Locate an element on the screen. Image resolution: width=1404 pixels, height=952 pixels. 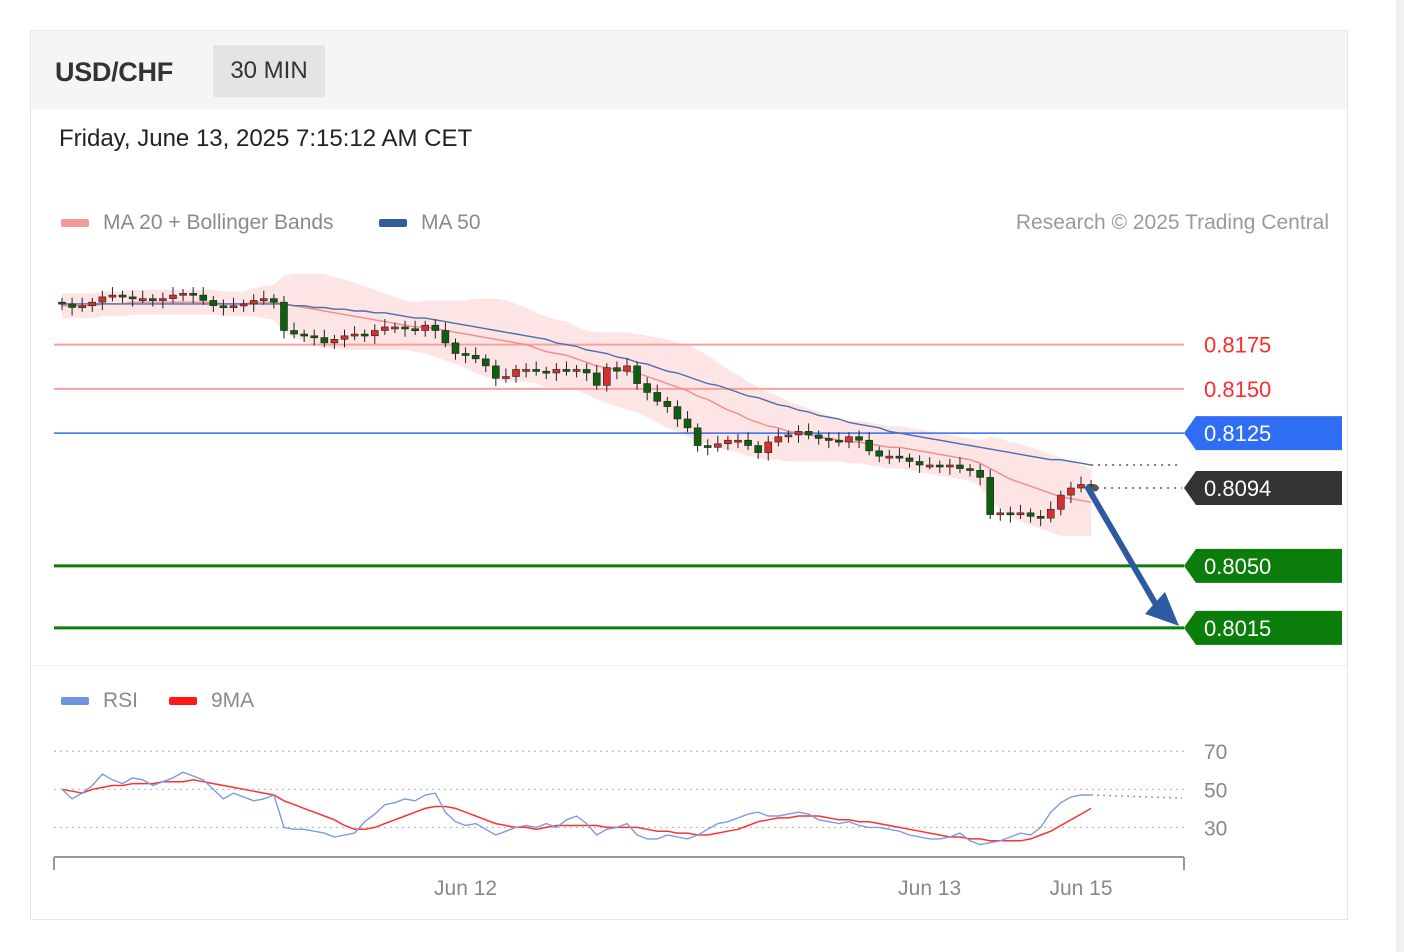
level-tag-text-0.8125: 0.8125 is located at coordinates (1237, 433).